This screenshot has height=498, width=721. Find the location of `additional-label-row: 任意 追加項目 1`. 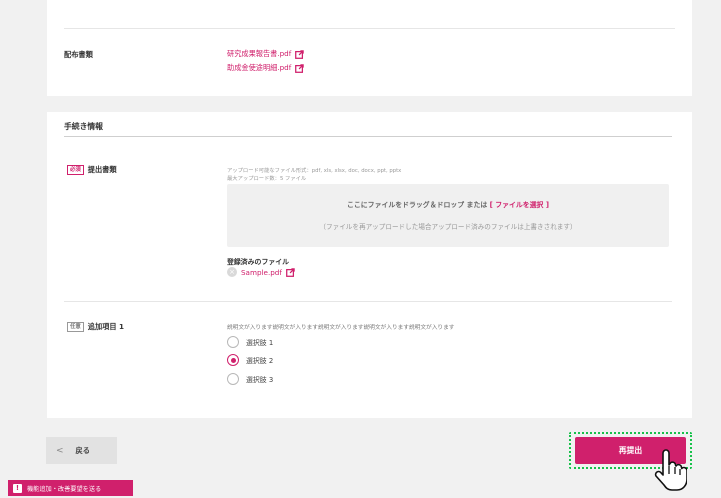

additional-label-row: 任意 追加項目 1 is located at coordinates (95, 327).